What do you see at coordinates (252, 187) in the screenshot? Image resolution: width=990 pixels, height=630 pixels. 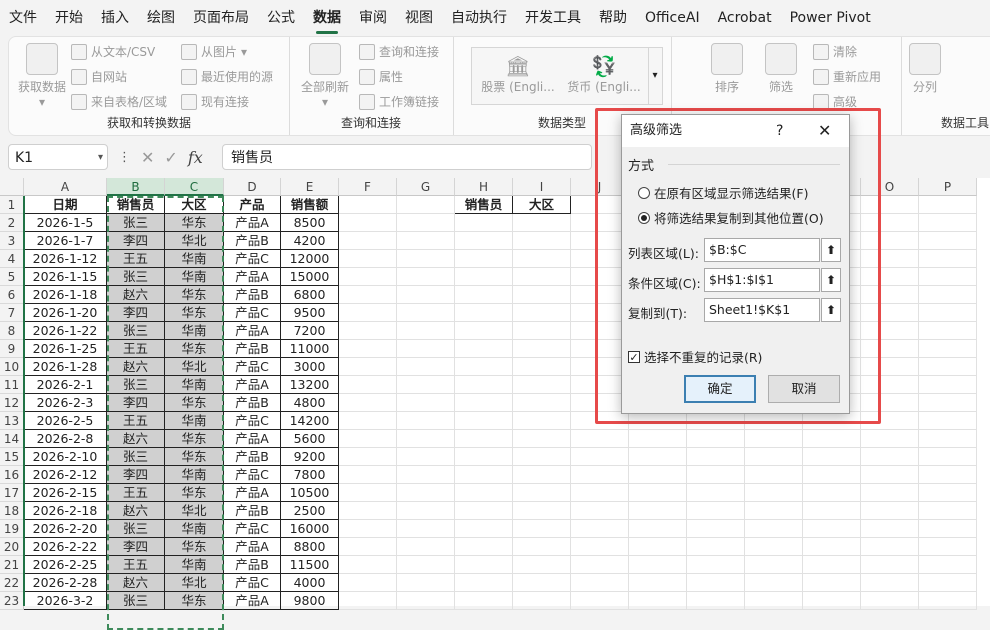 I see `column-header: D` at bounding box center [252, 187].